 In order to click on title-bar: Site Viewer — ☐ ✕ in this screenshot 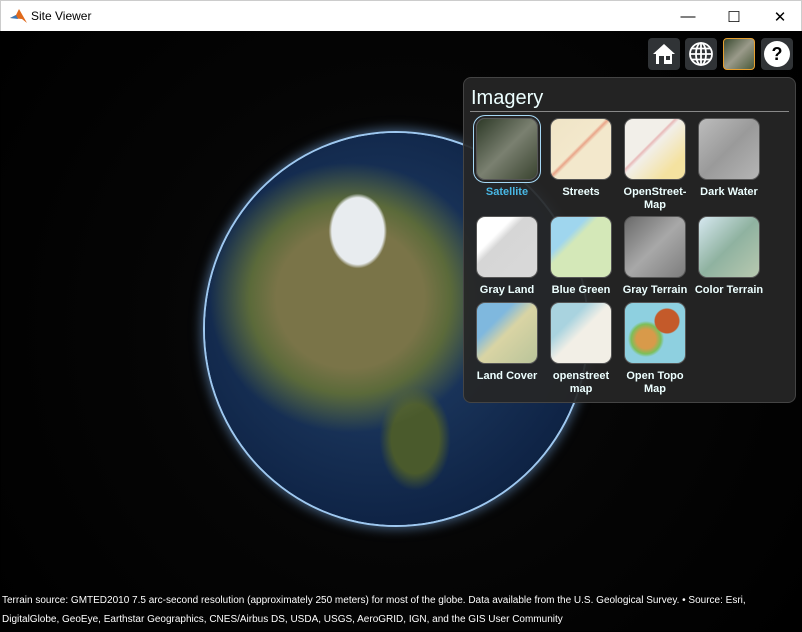, I will do `click(401, 15)`.